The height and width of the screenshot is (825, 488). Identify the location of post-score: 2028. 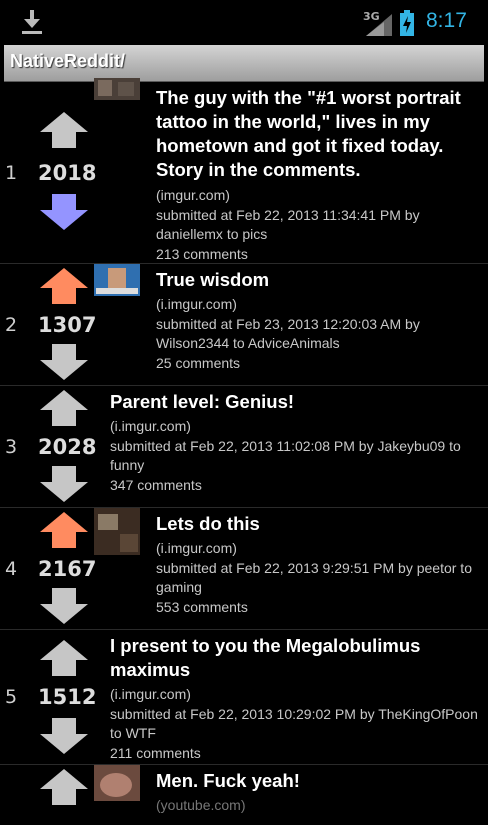
(67, 447).